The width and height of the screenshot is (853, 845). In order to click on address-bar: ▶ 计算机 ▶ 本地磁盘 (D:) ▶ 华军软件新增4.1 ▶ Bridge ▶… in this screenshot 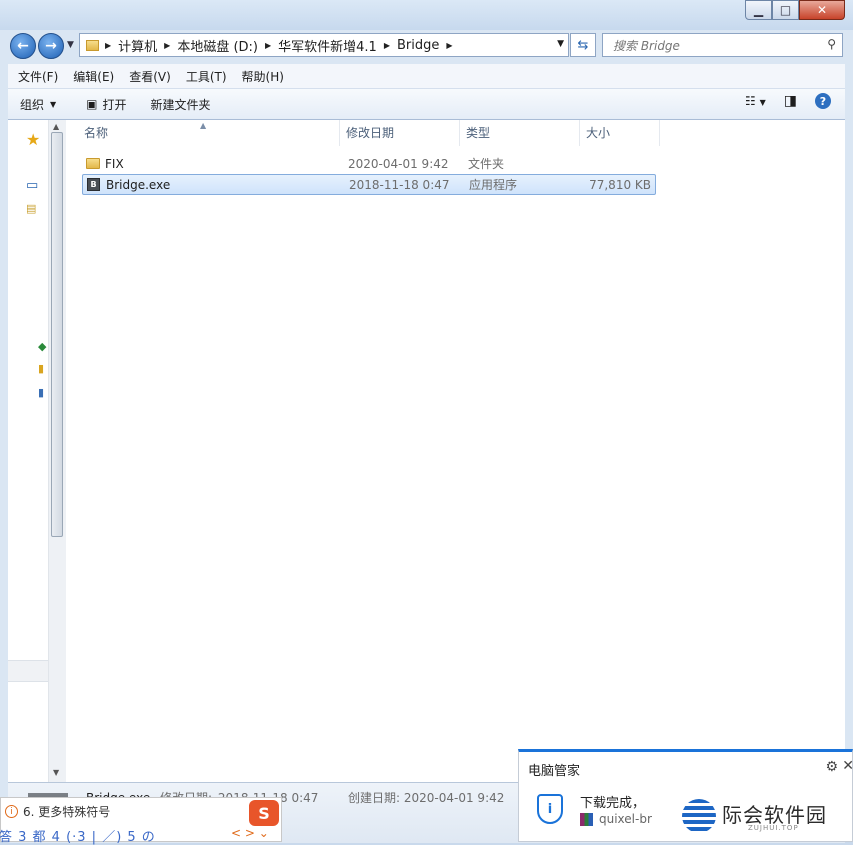, I will do `click(324, 45)`.